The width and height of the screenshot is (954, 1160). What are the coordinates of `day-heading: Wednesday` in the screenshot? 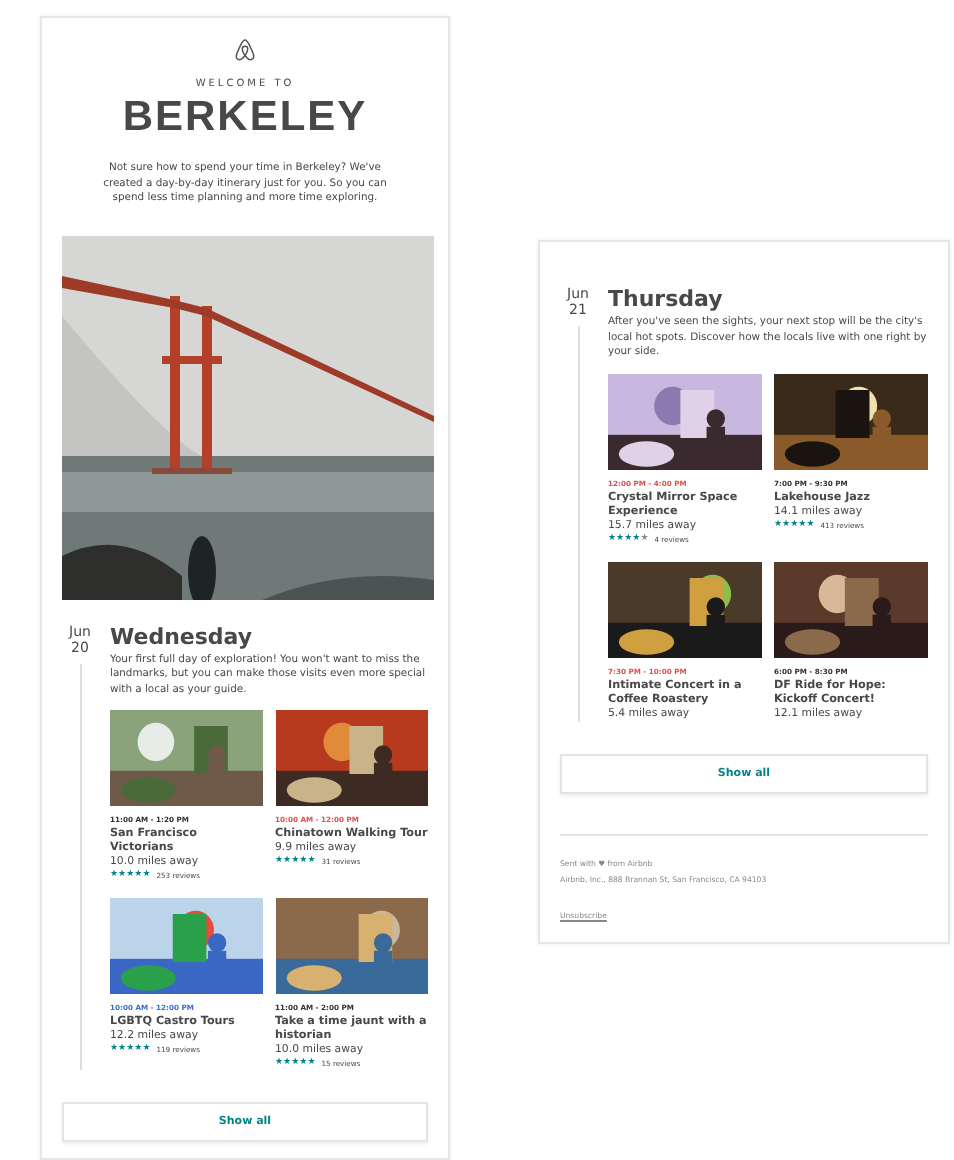 It's located at (182, 636).